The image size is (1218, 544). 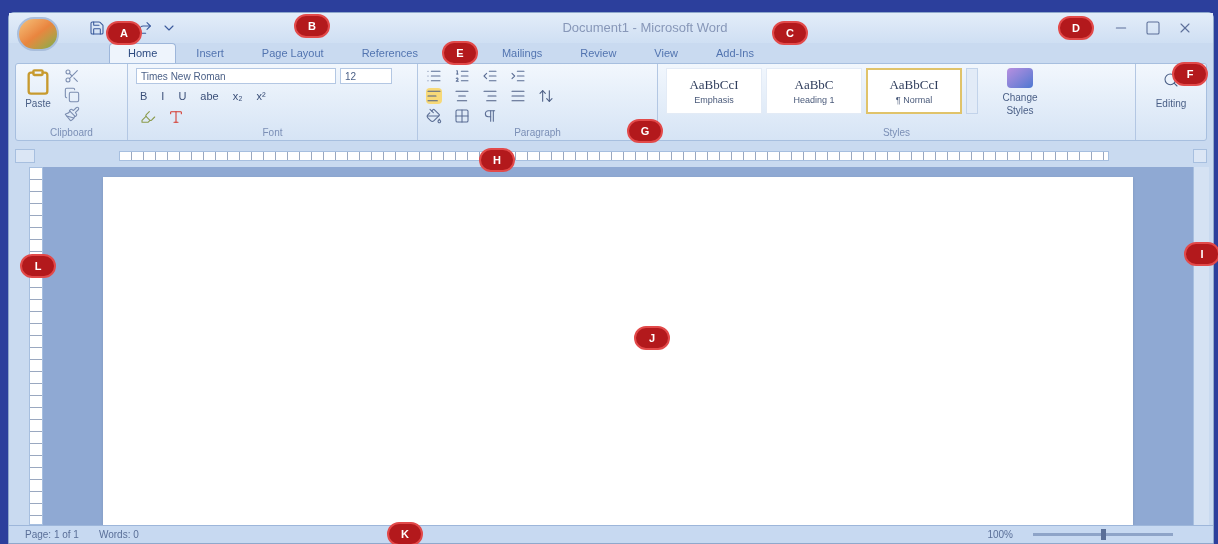 What do you see at coordinates (72, 114) in the screenshot?
I see `format-painter-icon` at bounding box center [72, 114].